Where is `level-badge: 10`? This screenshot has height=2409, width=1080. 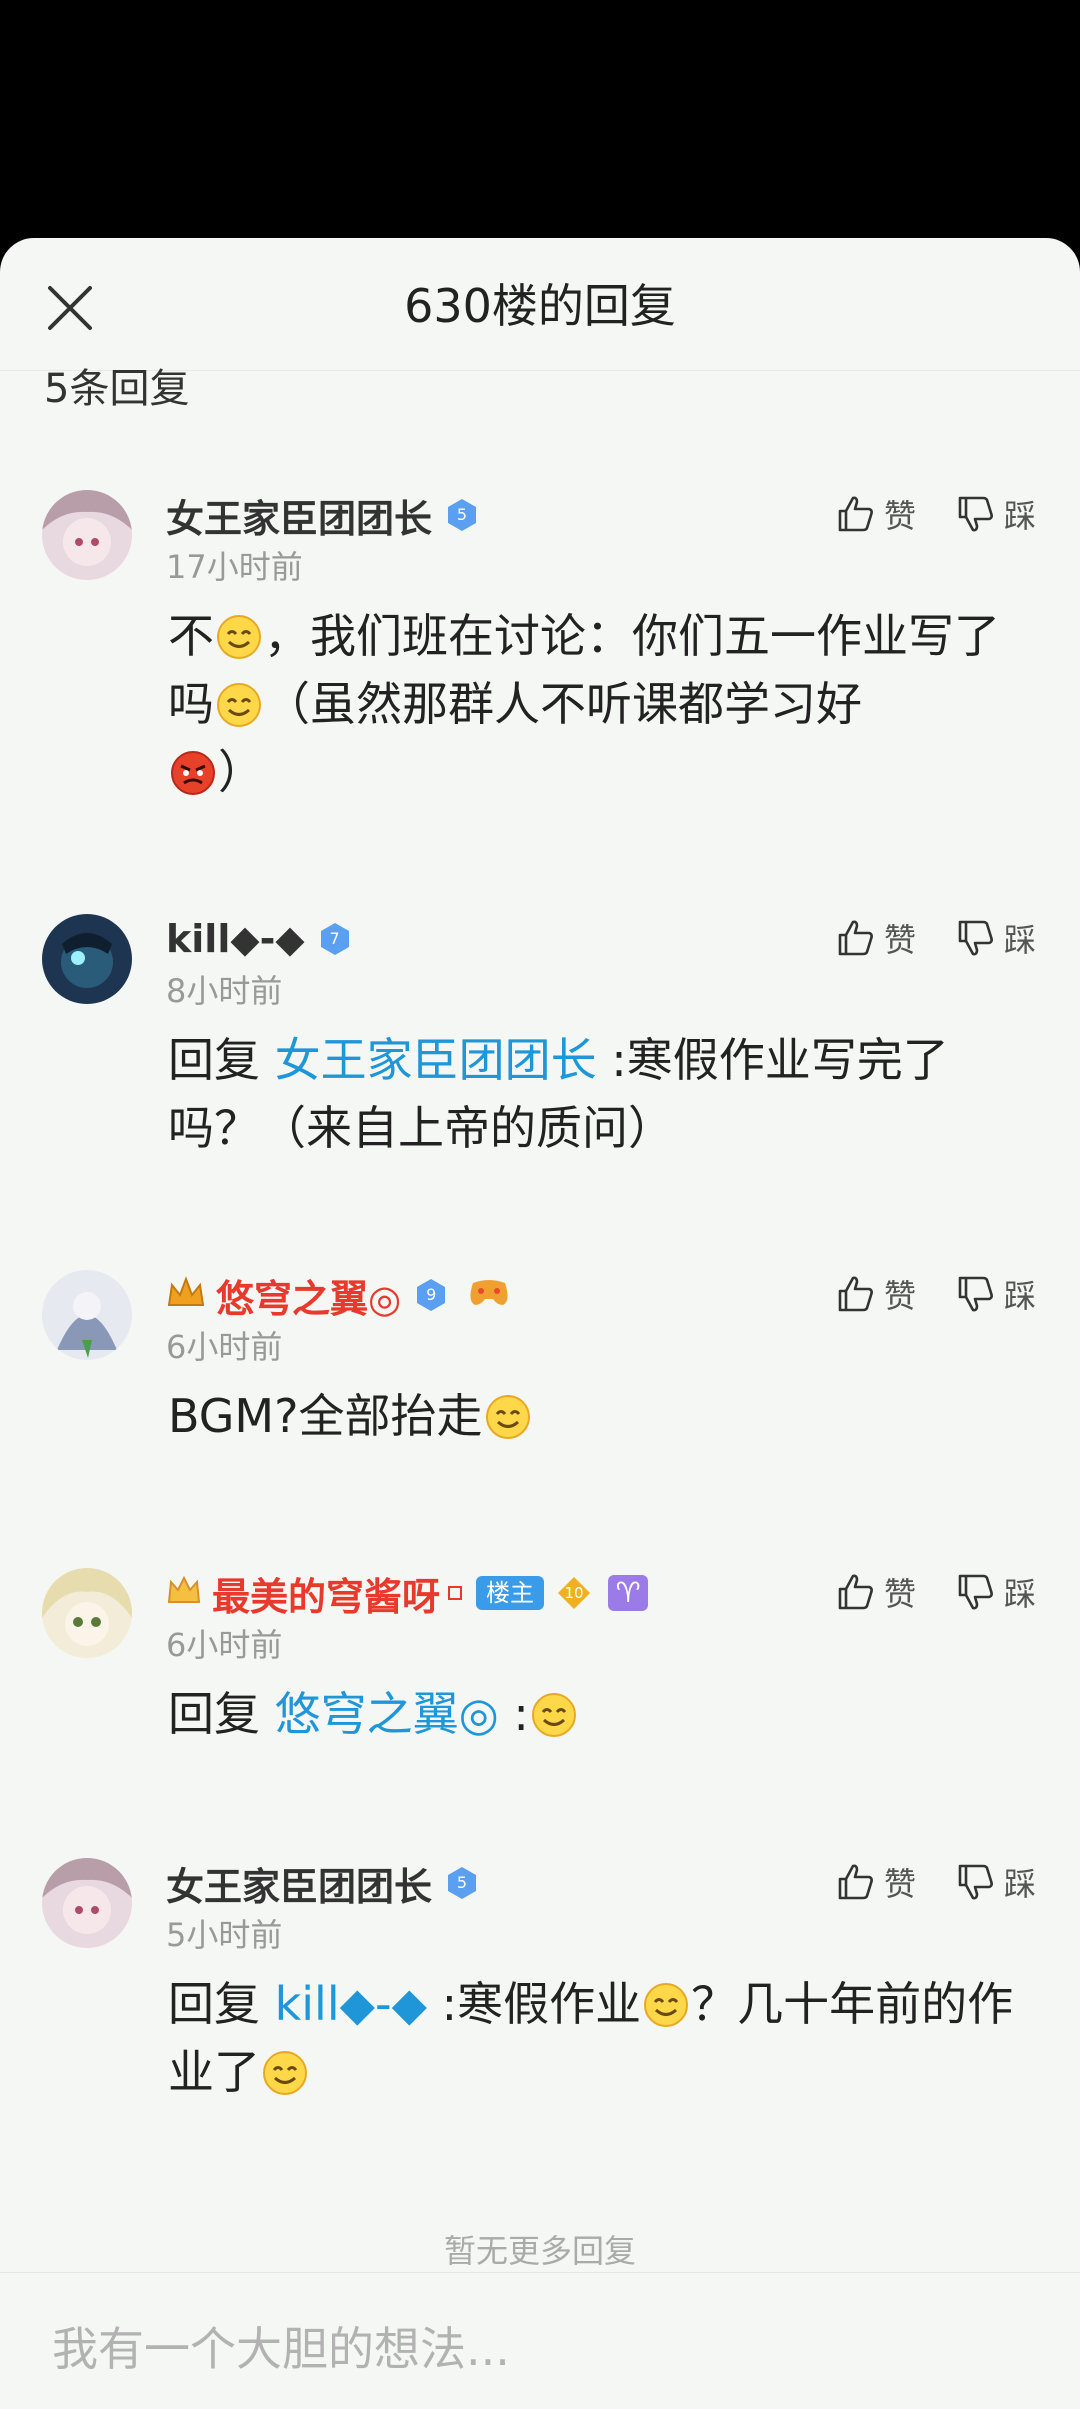 level-badge: 10 is located at coordinates (574, 1593).